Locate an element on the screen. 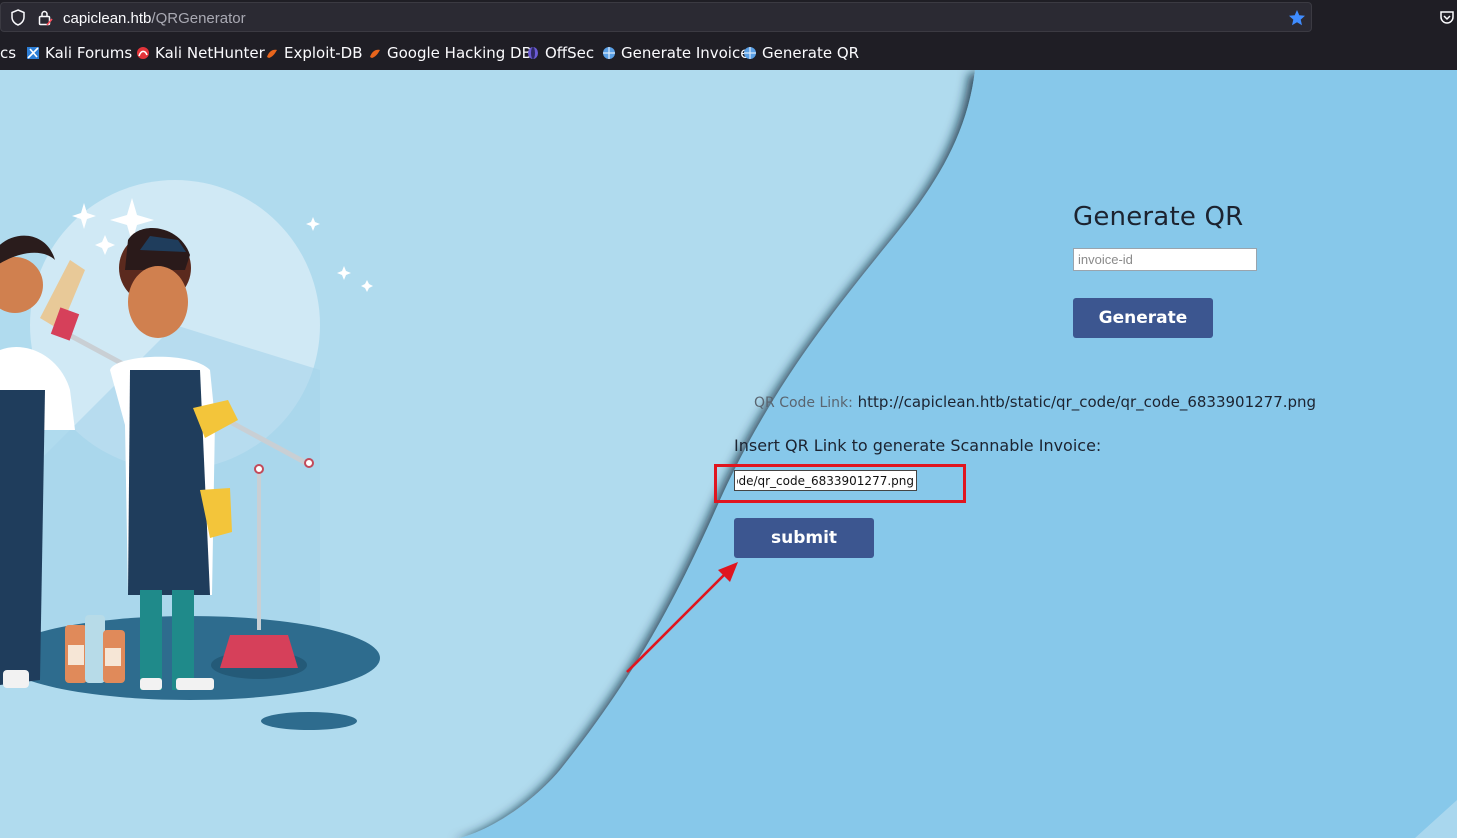 The image size is (1457, 838). bookmark-item: Google Hacking DB is located at coordinates (450, 53).